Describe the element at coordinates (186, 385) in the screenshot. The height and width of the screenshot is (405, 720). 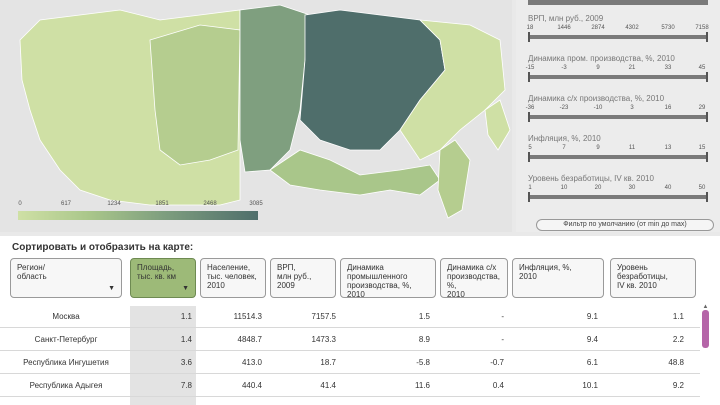
I see `cell-area: 7.8` at that location.